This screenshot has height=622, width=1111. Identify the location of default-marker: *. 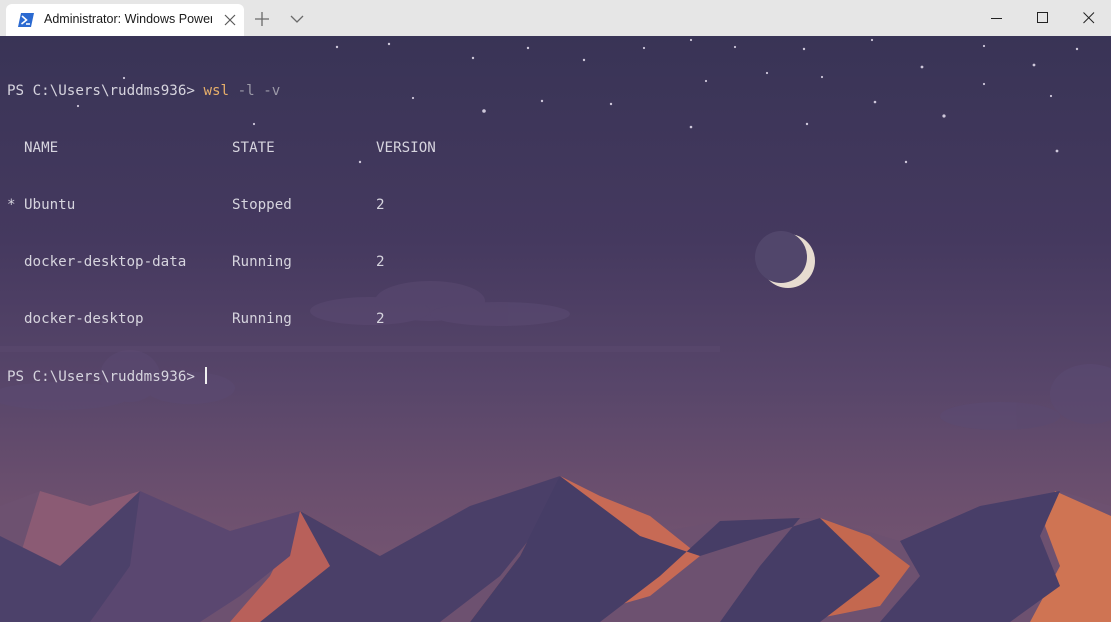
(11, 205).